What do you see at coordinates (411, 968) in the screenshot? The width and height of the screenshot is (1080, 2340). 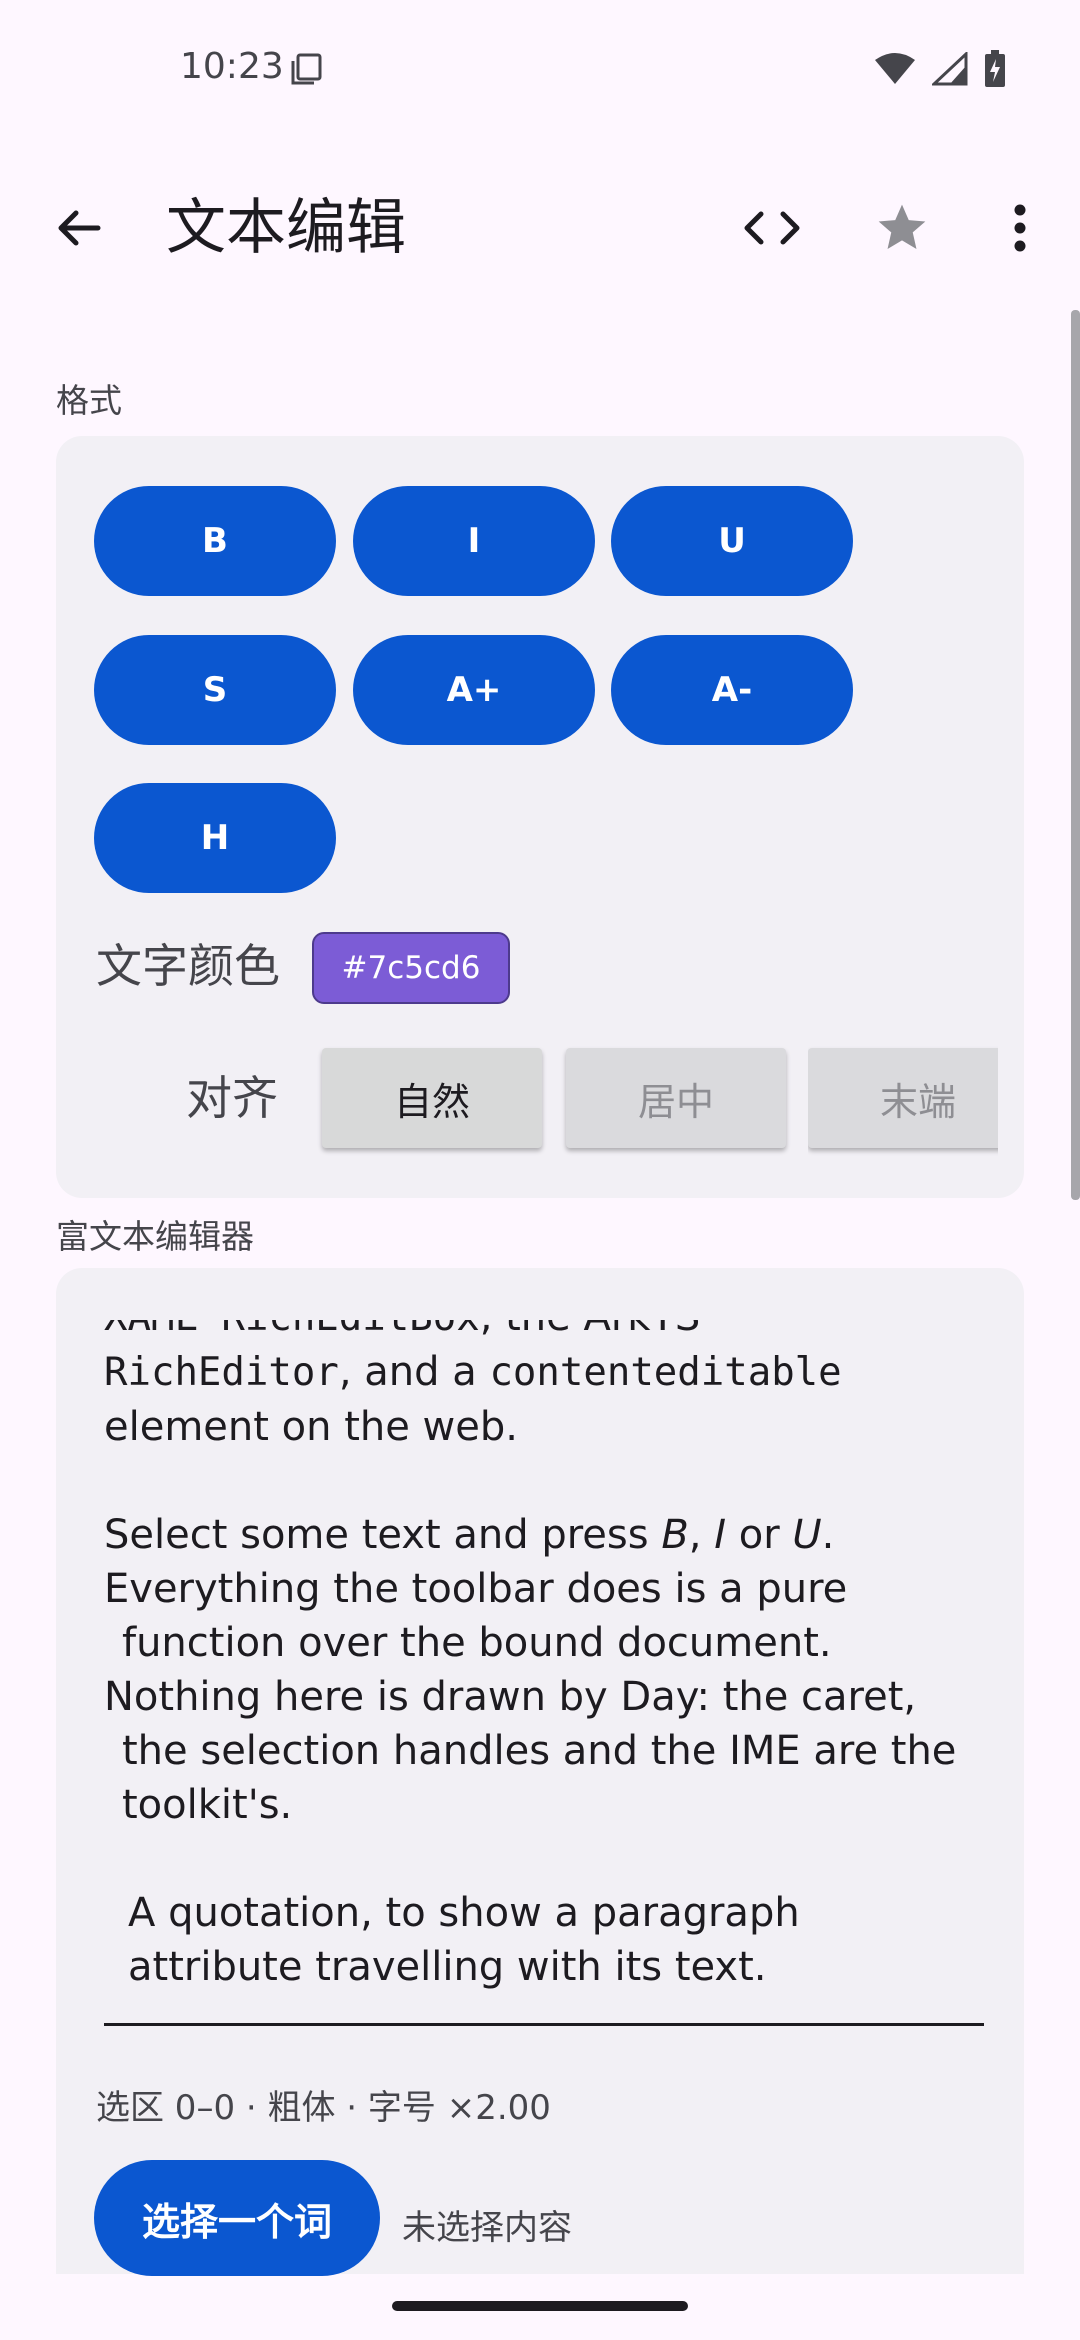 I see `text-color-chip: #7c5cd6` at bounding box center [411, 968].